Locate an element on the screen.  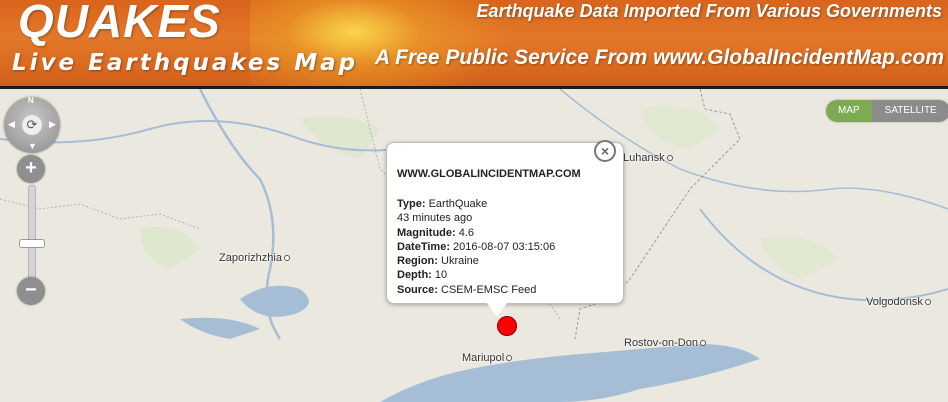
compass-north-label: N is located at coordinates (31, 100).